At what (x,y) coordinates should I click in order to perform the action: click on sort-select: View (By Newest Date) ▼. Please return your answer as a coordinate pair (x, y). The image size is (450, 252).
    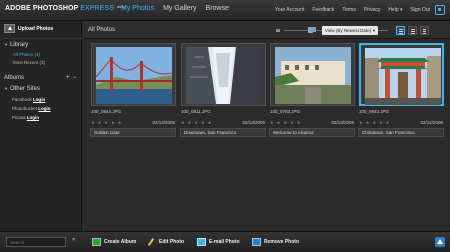
    Looking at the image, I should click on (350, 30).